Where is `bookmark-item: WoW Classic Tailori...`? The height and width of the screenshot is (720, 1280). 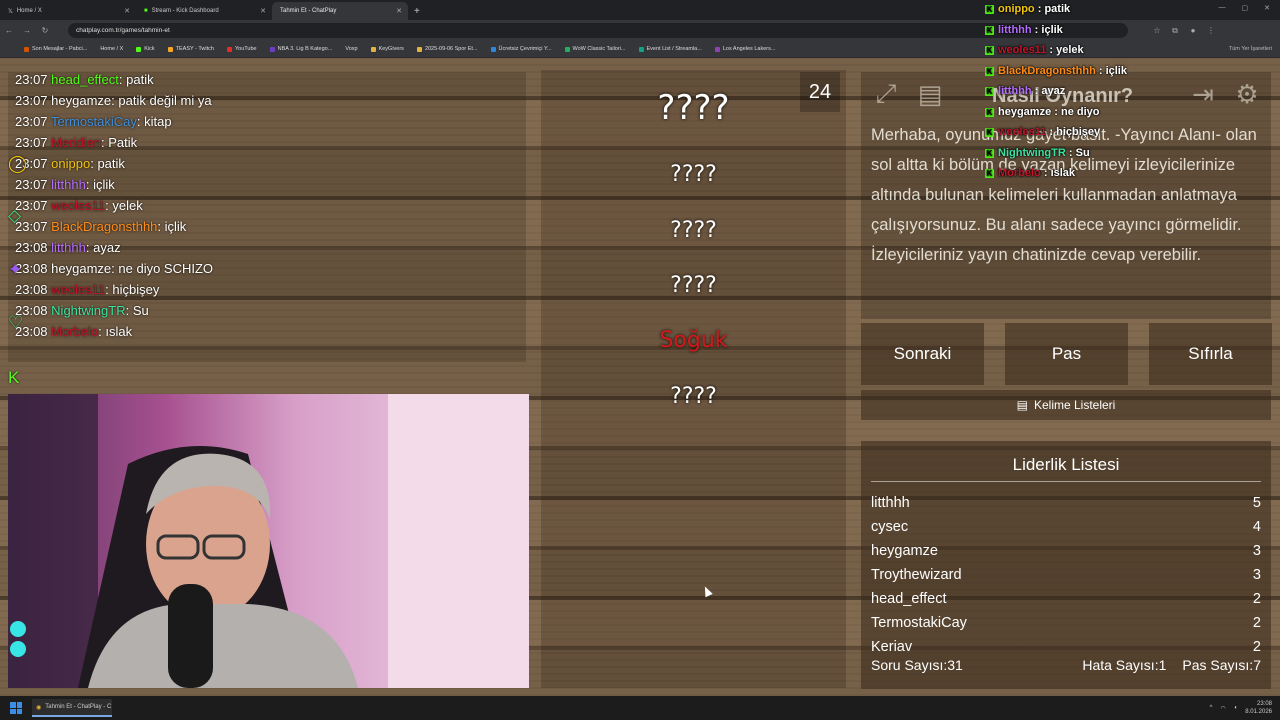 bookmark-item: WoW Classic Tailori... is located at coordinates (595, 49).